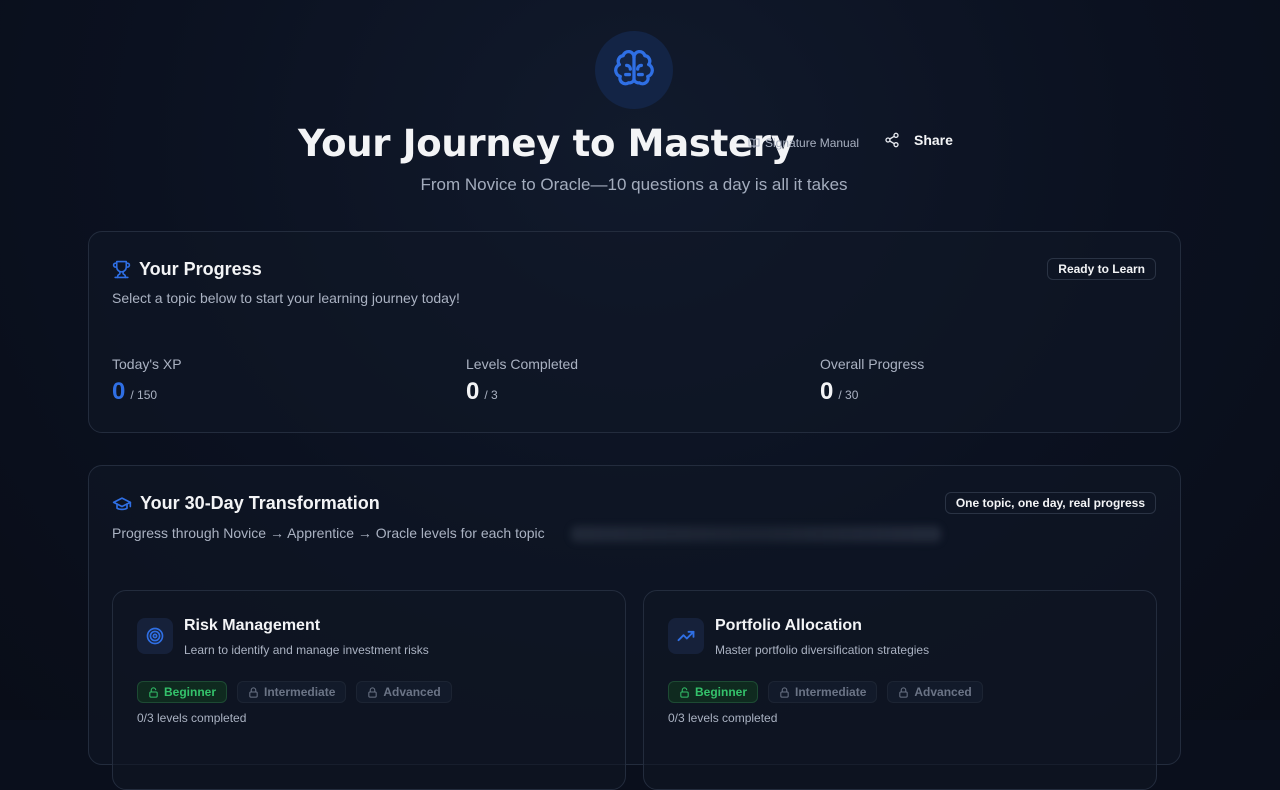 The height and width of the screenshot is (790, 1280). What do you see at coordinates (872, 364) in the screenshot?
I see `stat-label: Overall Progress` at bounding box center [872, 364].